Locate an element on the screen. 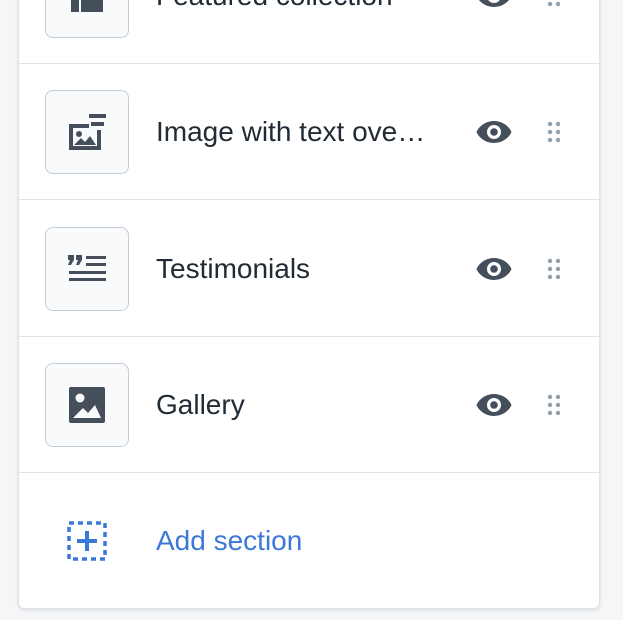 This screenshot has width=623, height=620. quote-icon is located at coordinates (87, 268).